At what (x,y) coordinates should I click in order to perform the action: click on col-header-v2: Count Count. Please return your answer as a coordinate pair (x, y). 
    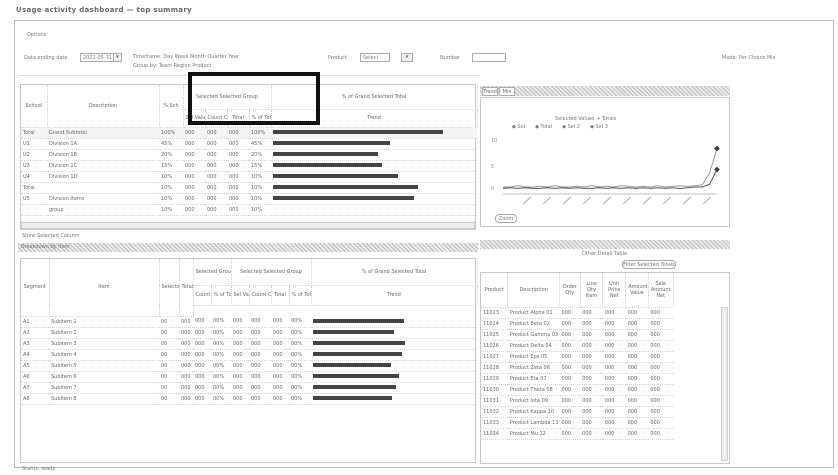
    Looking at the image, I should click on (260, 295).